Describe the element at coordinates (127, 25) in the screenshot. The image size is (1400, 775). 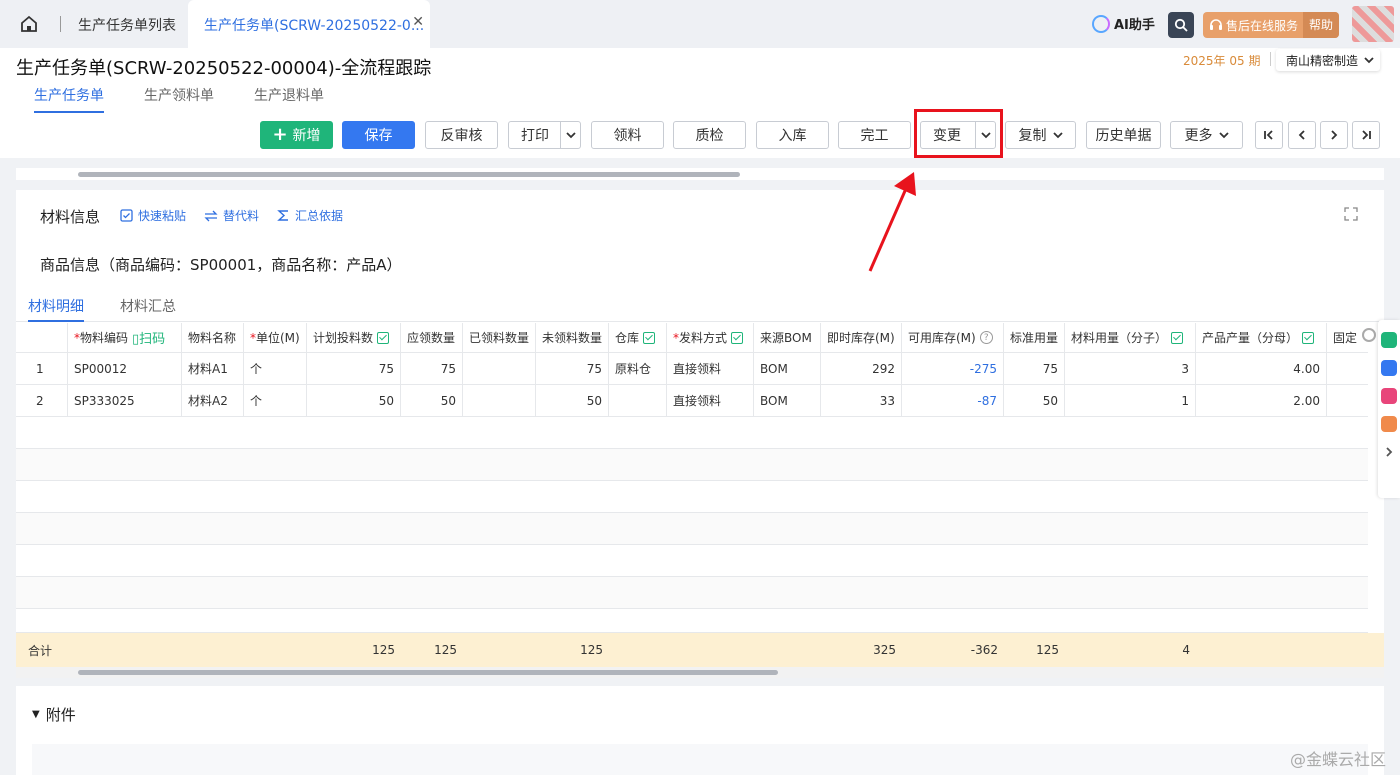
I see `tab-task-list: 生产任务单列表` at that location.